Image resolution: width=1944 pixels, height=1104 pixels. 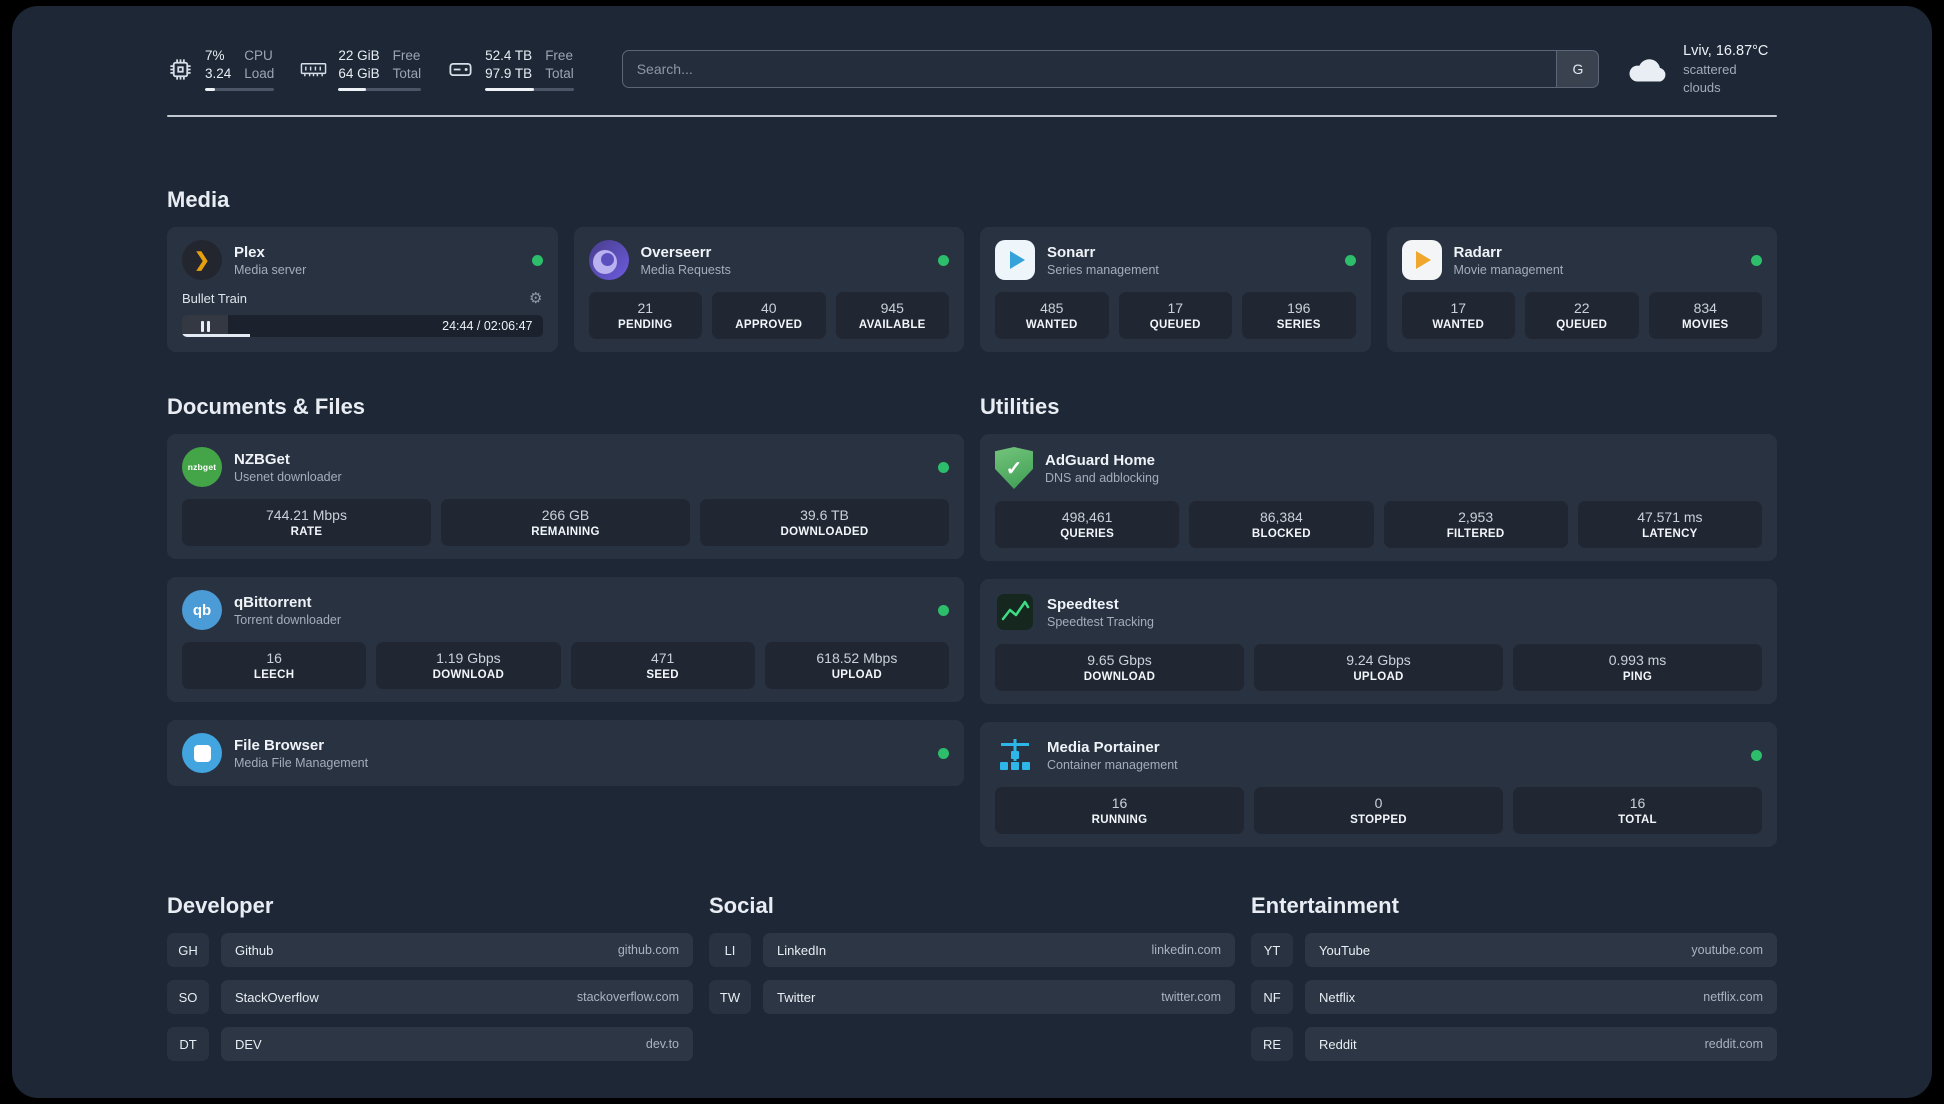 What do you see at coordinates (1378, 810) in the screenshot?
I see `stat-box: 0 STOPPED` at bounding box center [1378, 810].